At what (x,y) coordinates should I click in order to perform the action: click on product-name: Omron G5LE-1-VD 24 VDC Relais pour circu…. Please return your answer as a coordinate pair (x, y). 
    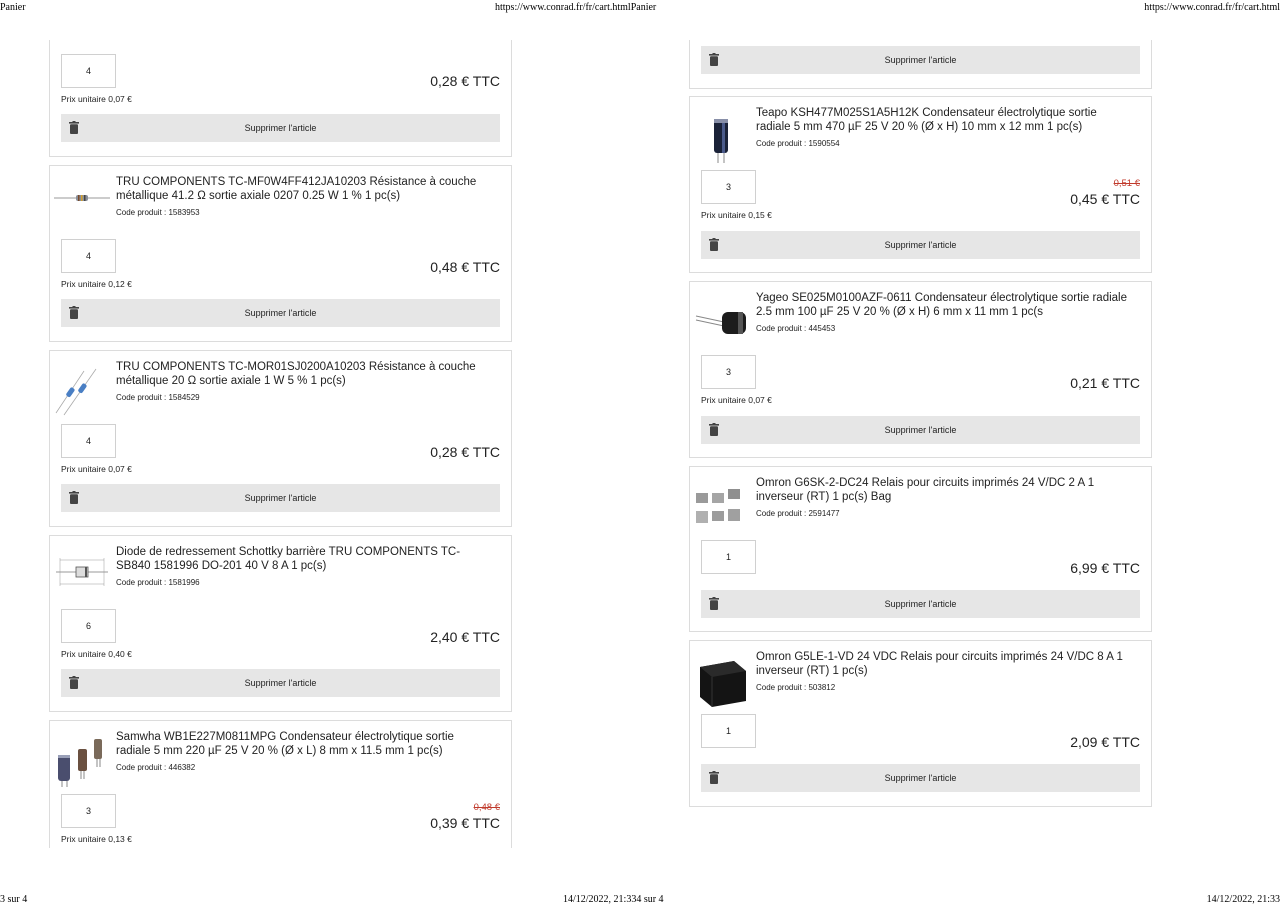
    Looking at the image, I should click on (943, 673).